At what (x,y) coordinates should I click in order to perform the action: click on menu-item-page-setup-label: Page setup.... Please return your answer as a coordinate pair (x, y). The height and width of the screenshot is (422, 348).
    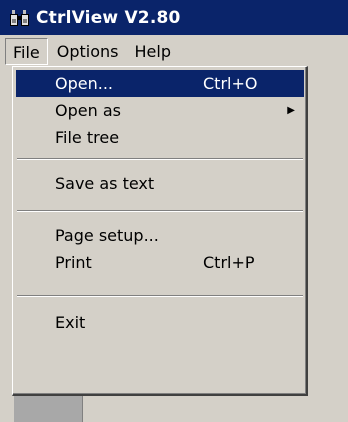
    Looking at the image, I should click on (107, 235).